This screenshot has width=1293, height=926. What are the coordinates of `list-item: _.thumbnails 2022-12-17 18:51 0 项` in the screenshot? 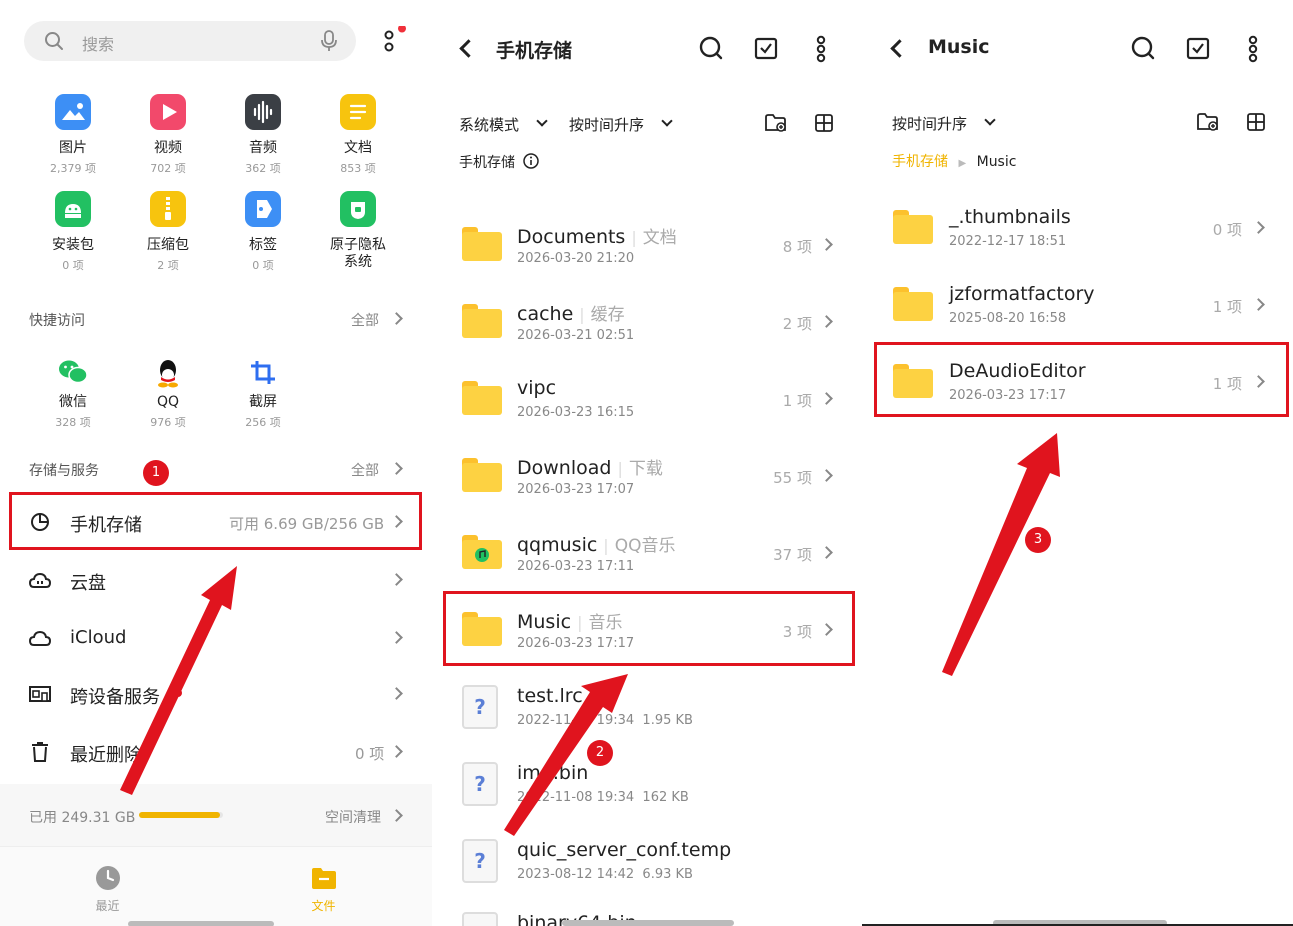 It's located at (1077, 238).